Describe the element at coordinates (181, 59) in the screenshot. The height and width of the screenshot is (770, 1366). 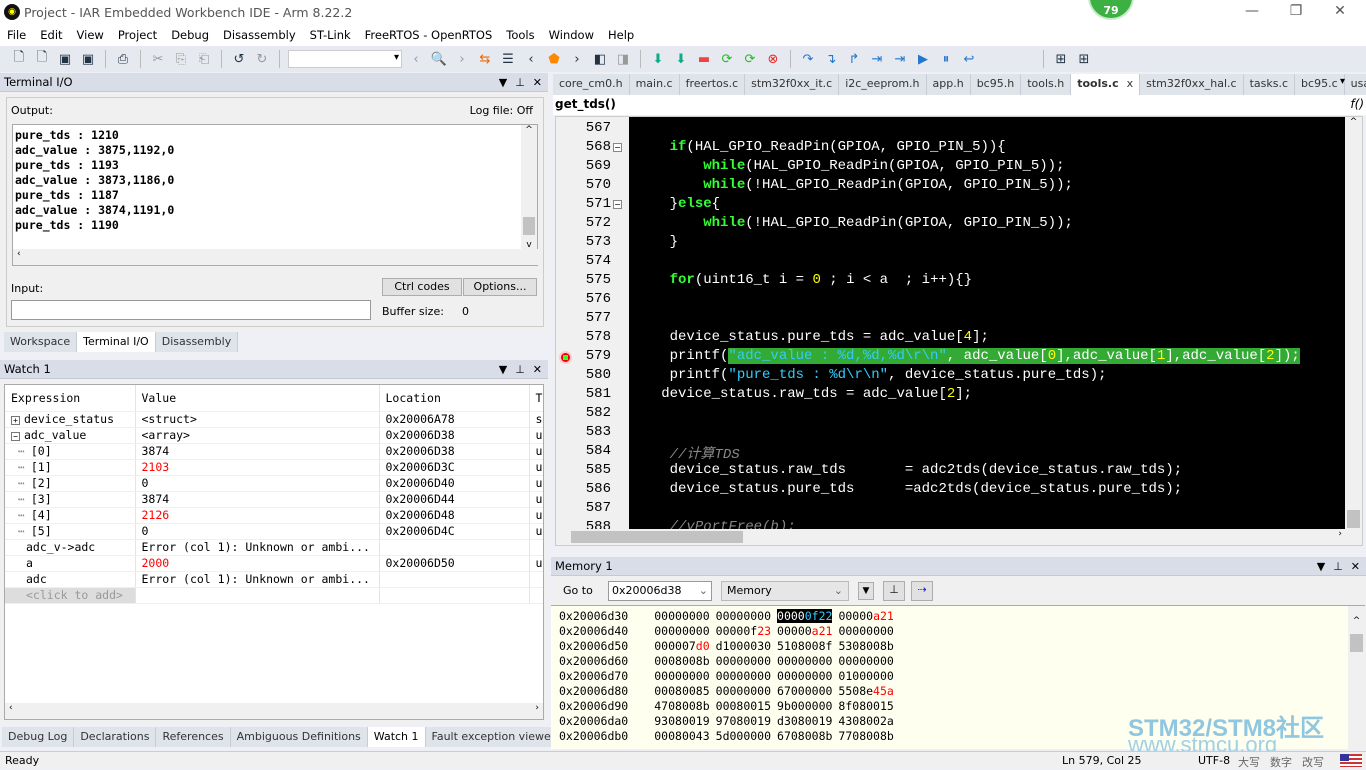
I see `copy-icon: ⎘` at that location.